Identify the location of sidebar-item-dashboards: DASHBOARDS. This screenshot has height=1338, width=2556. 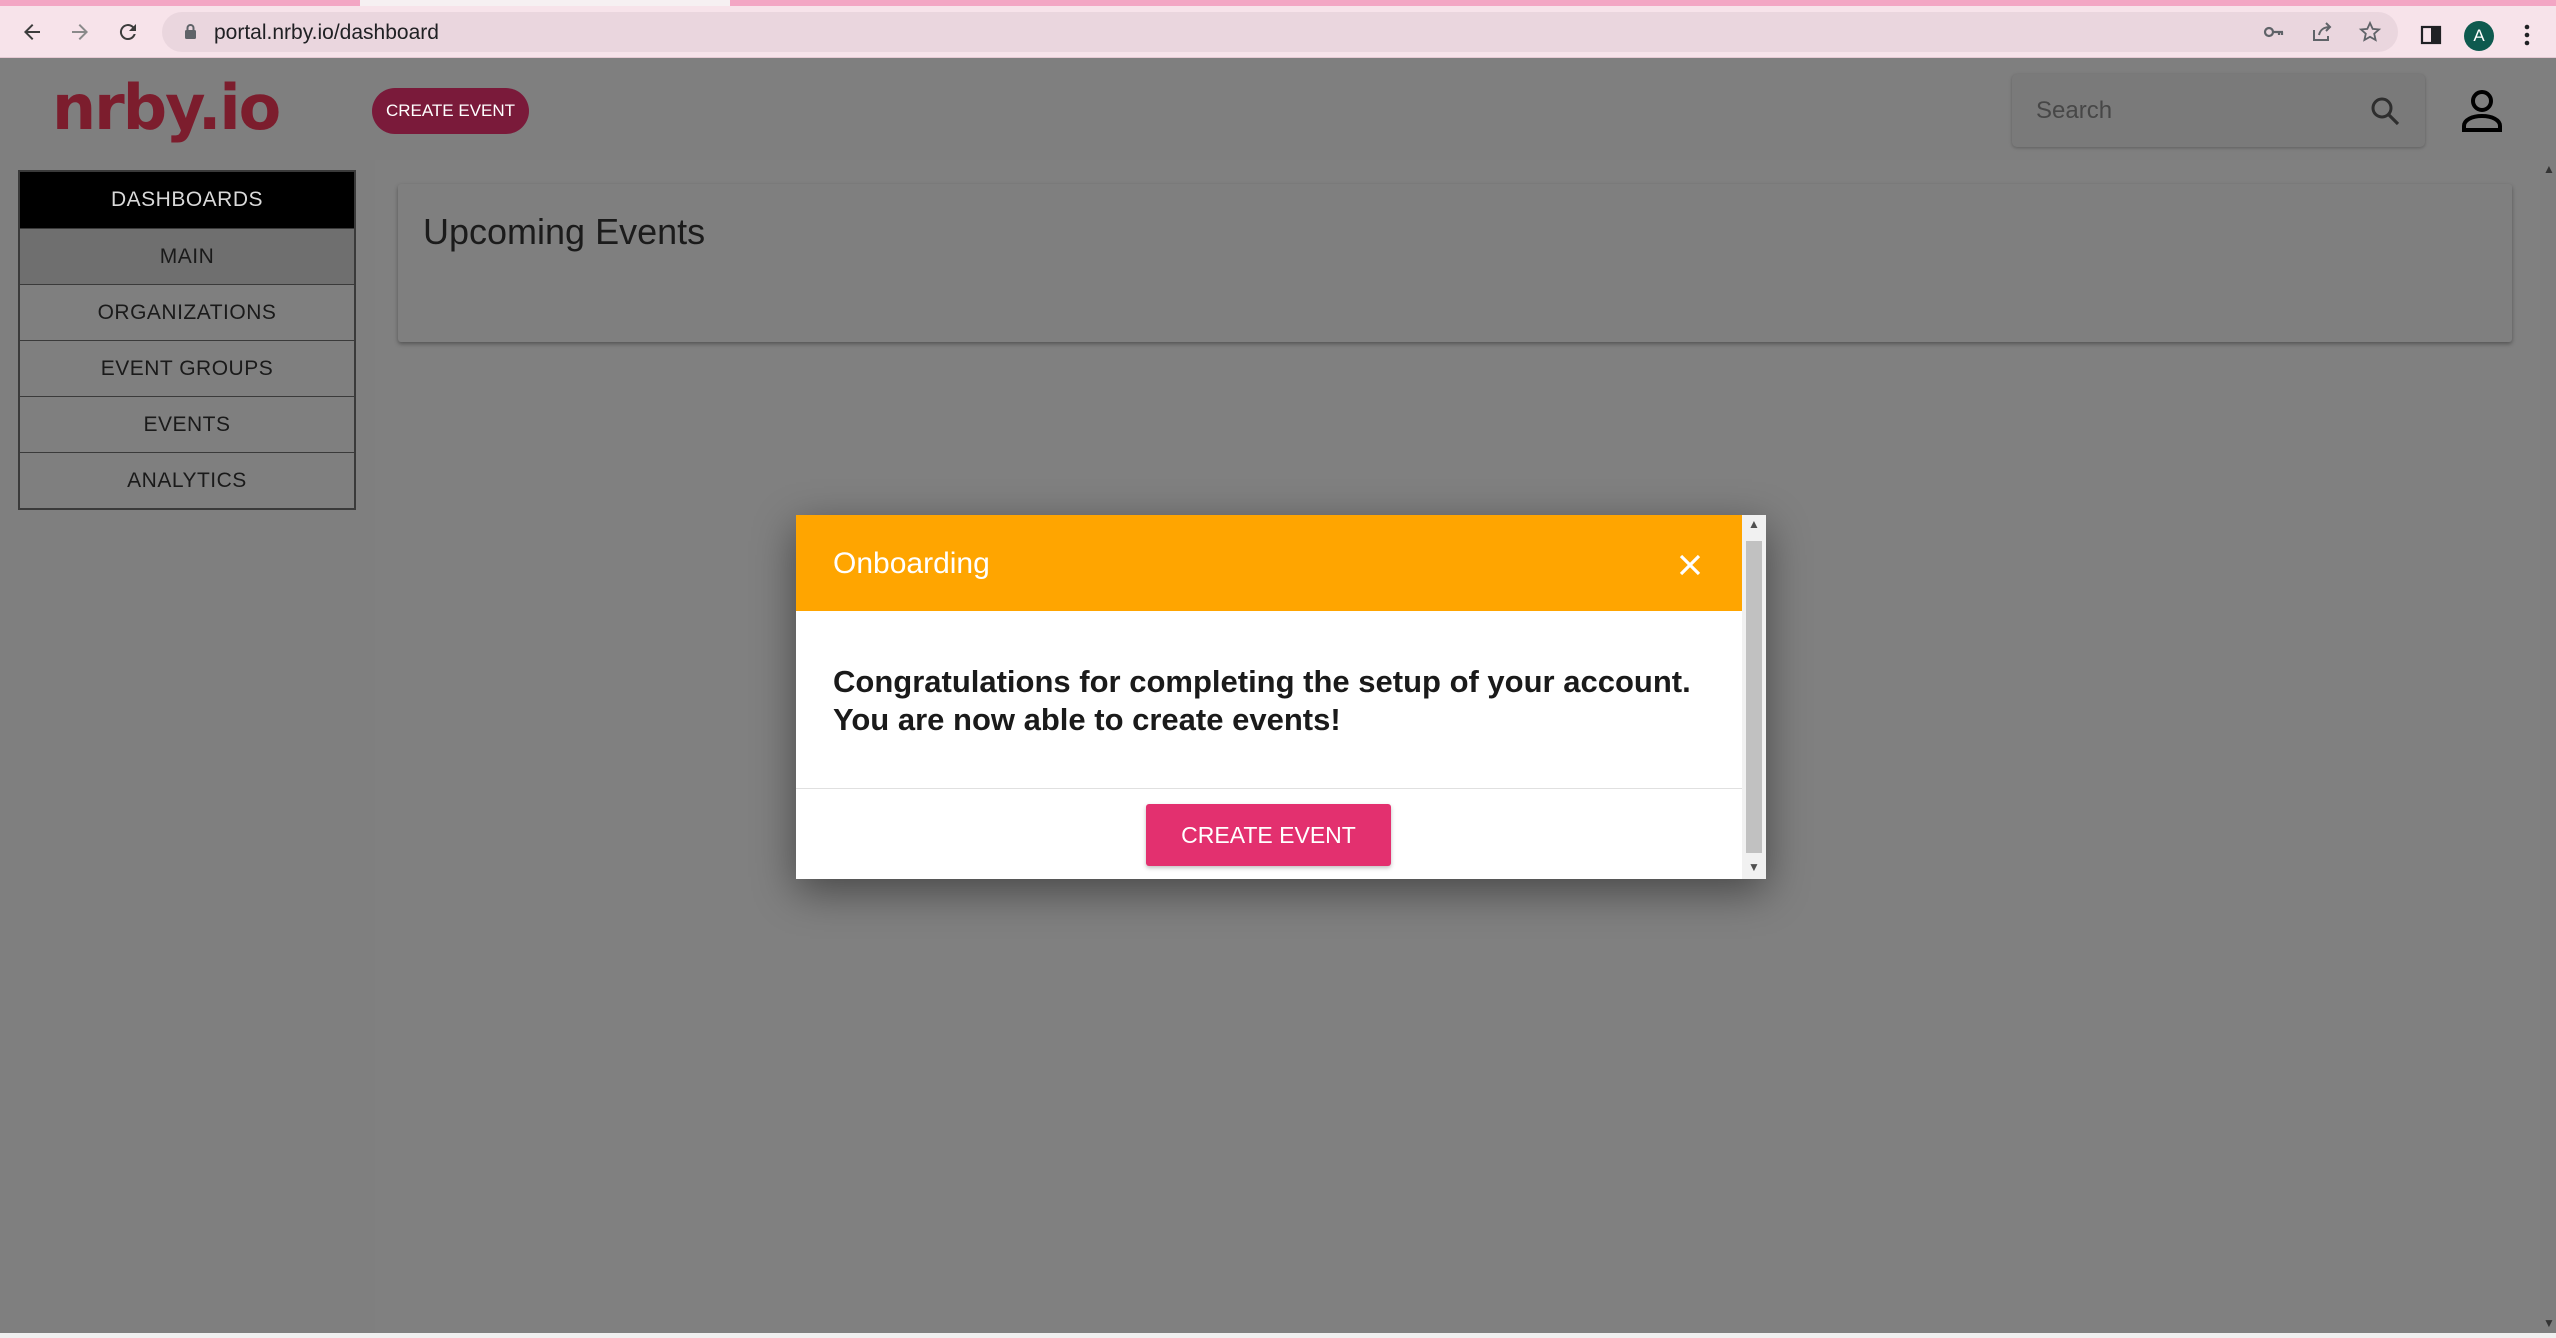
(187, 200).